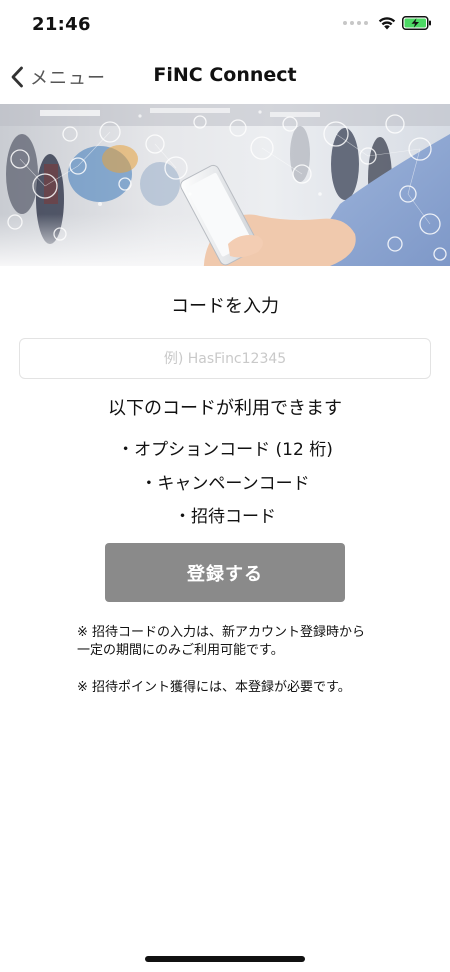  I want to click on note-invite-points: ※ 招待ポイント獲得には、本登録が必要です。, so click(214, 687).